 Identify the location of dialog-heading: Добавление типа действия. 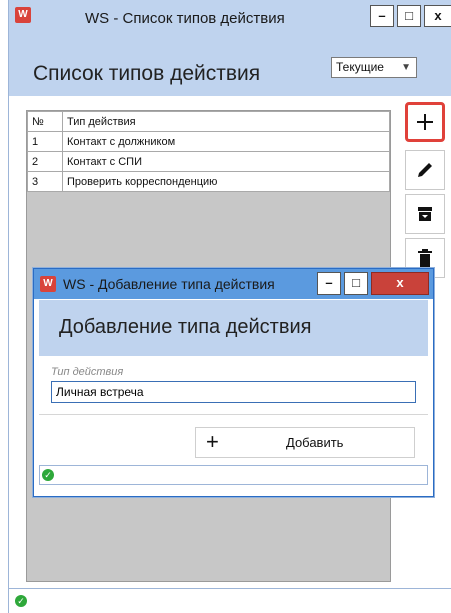
(185, 327).